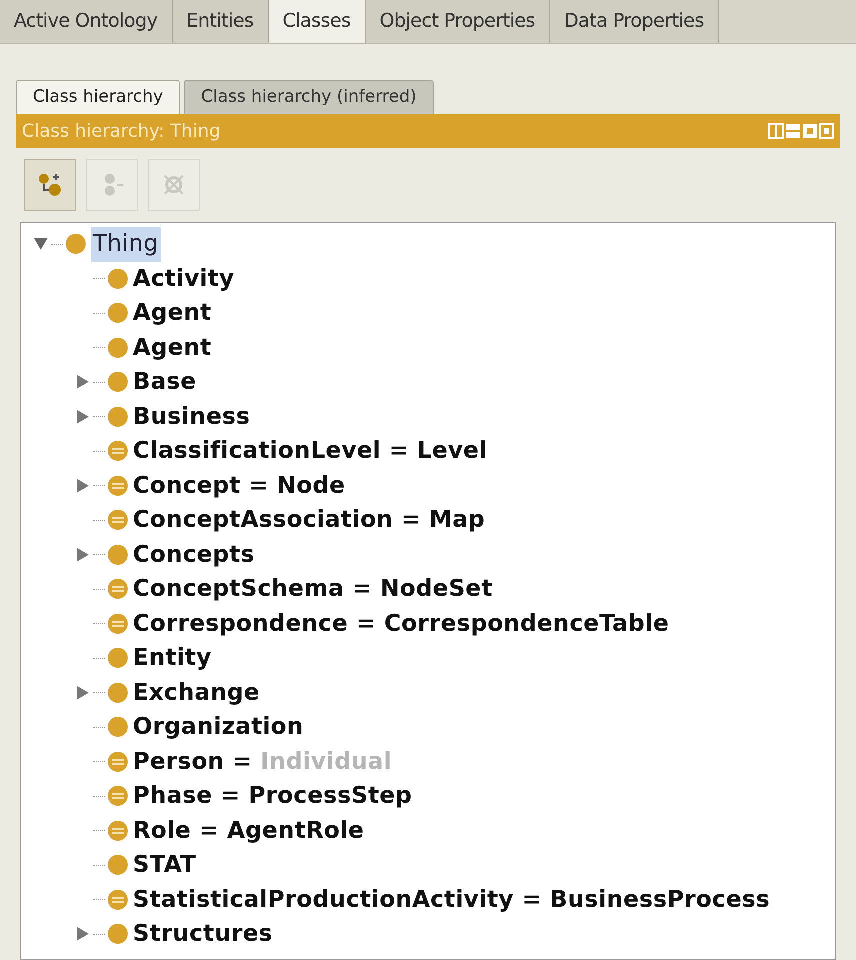  Describe the element at coordinates (401, 623) in the screenshot. I see `class-name: Correspondence = CorrespondenceTable` at that location.